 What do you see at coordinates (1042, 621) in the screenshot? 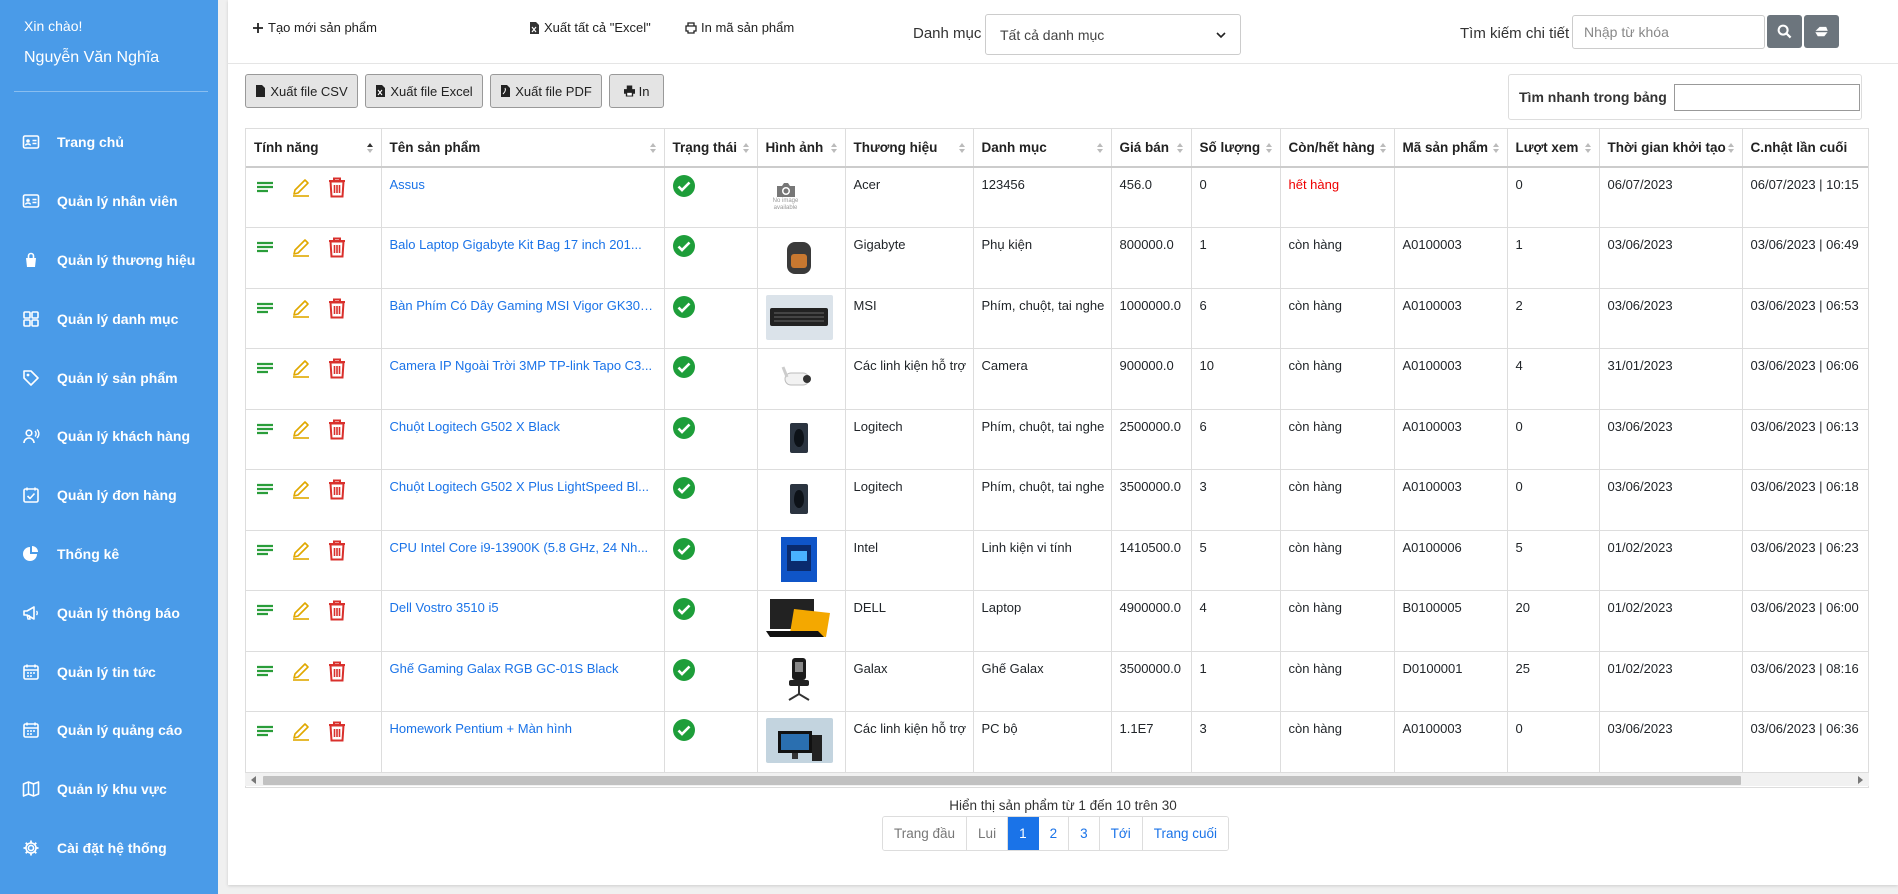
I see `category-cell: Laptop` at bounding box center [1042, 621].